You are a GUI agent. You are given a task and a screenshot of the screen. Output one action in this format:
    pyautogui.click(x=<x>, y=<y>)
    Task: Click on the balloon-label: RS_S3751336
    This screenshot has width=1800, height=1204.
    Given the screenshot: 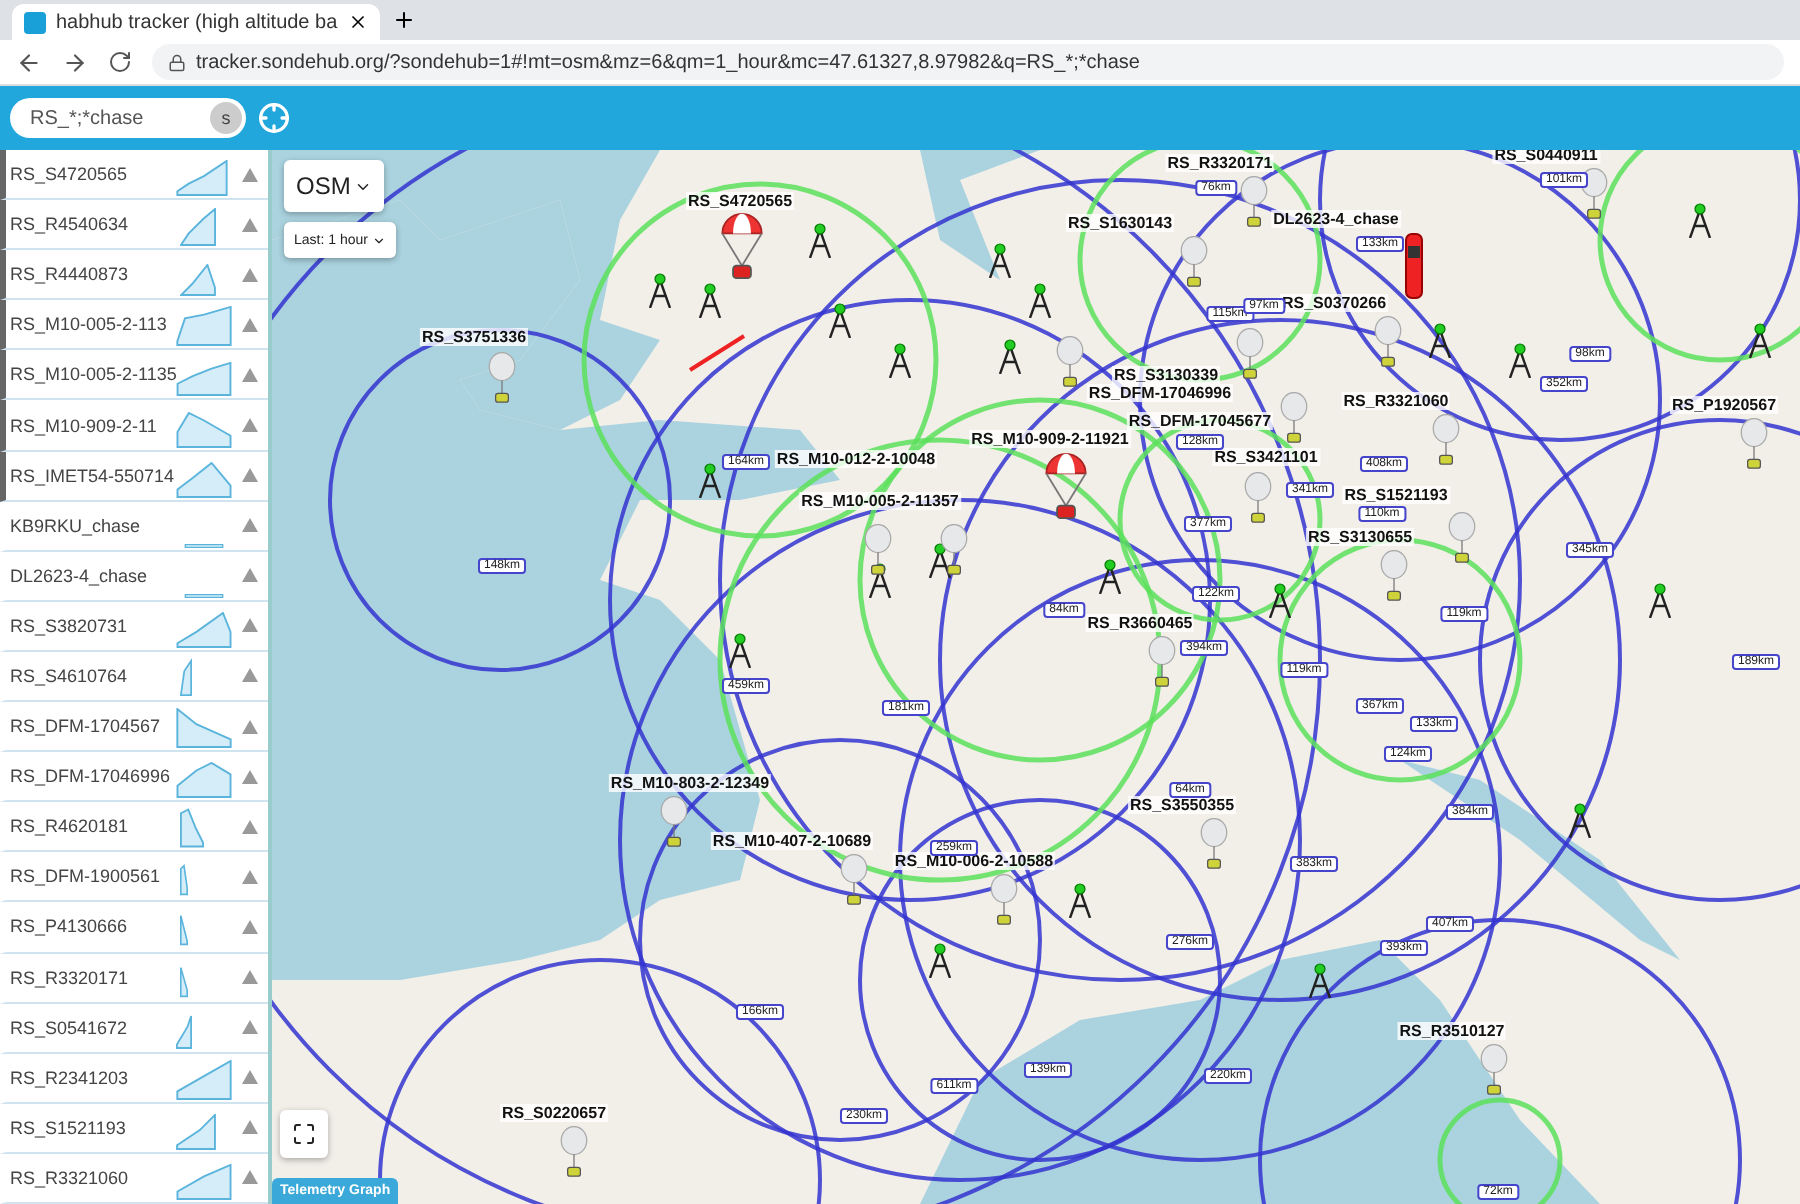 What is the action you would take?
    pyautogui.click(x=474, y=337)
    